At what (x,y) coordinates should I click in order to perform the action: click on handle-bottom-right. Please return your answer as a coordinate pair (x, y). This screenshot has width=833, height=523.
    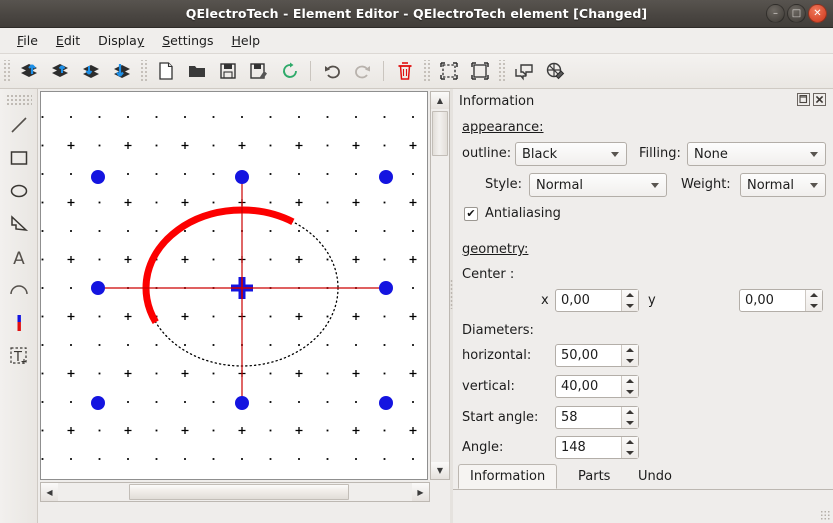
    Looking at the image, I should click on (386, 403).